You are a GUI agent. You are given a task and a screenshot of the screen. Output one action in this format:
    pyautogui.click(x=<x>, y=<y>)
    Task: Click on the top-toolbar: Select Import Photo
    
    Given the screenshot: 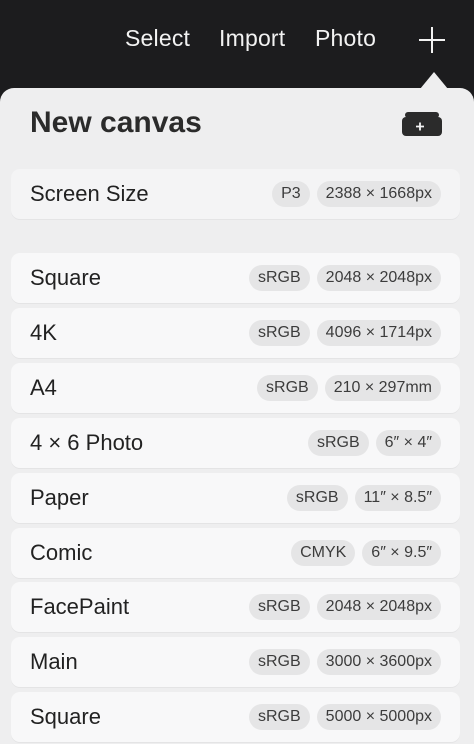 What is the action you would take?
    pyautogui.click(x=237, y=44)
    